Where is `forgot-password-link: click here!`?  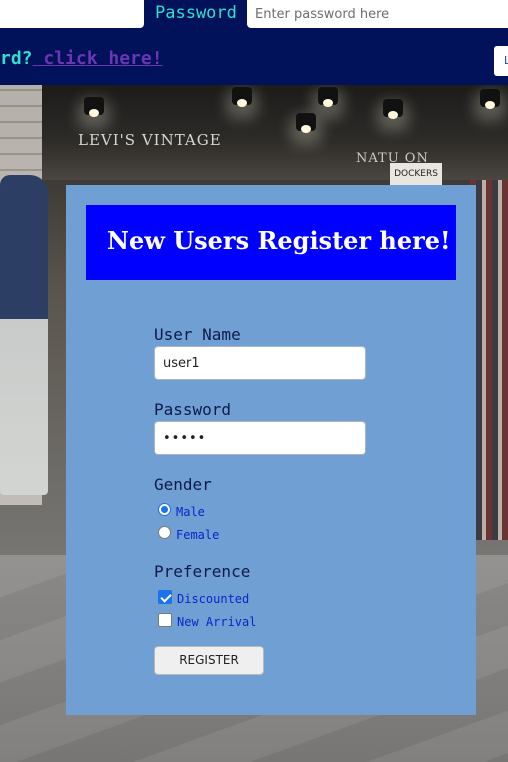
forgot-password-link: click here! is located at coordinates (97, 58).